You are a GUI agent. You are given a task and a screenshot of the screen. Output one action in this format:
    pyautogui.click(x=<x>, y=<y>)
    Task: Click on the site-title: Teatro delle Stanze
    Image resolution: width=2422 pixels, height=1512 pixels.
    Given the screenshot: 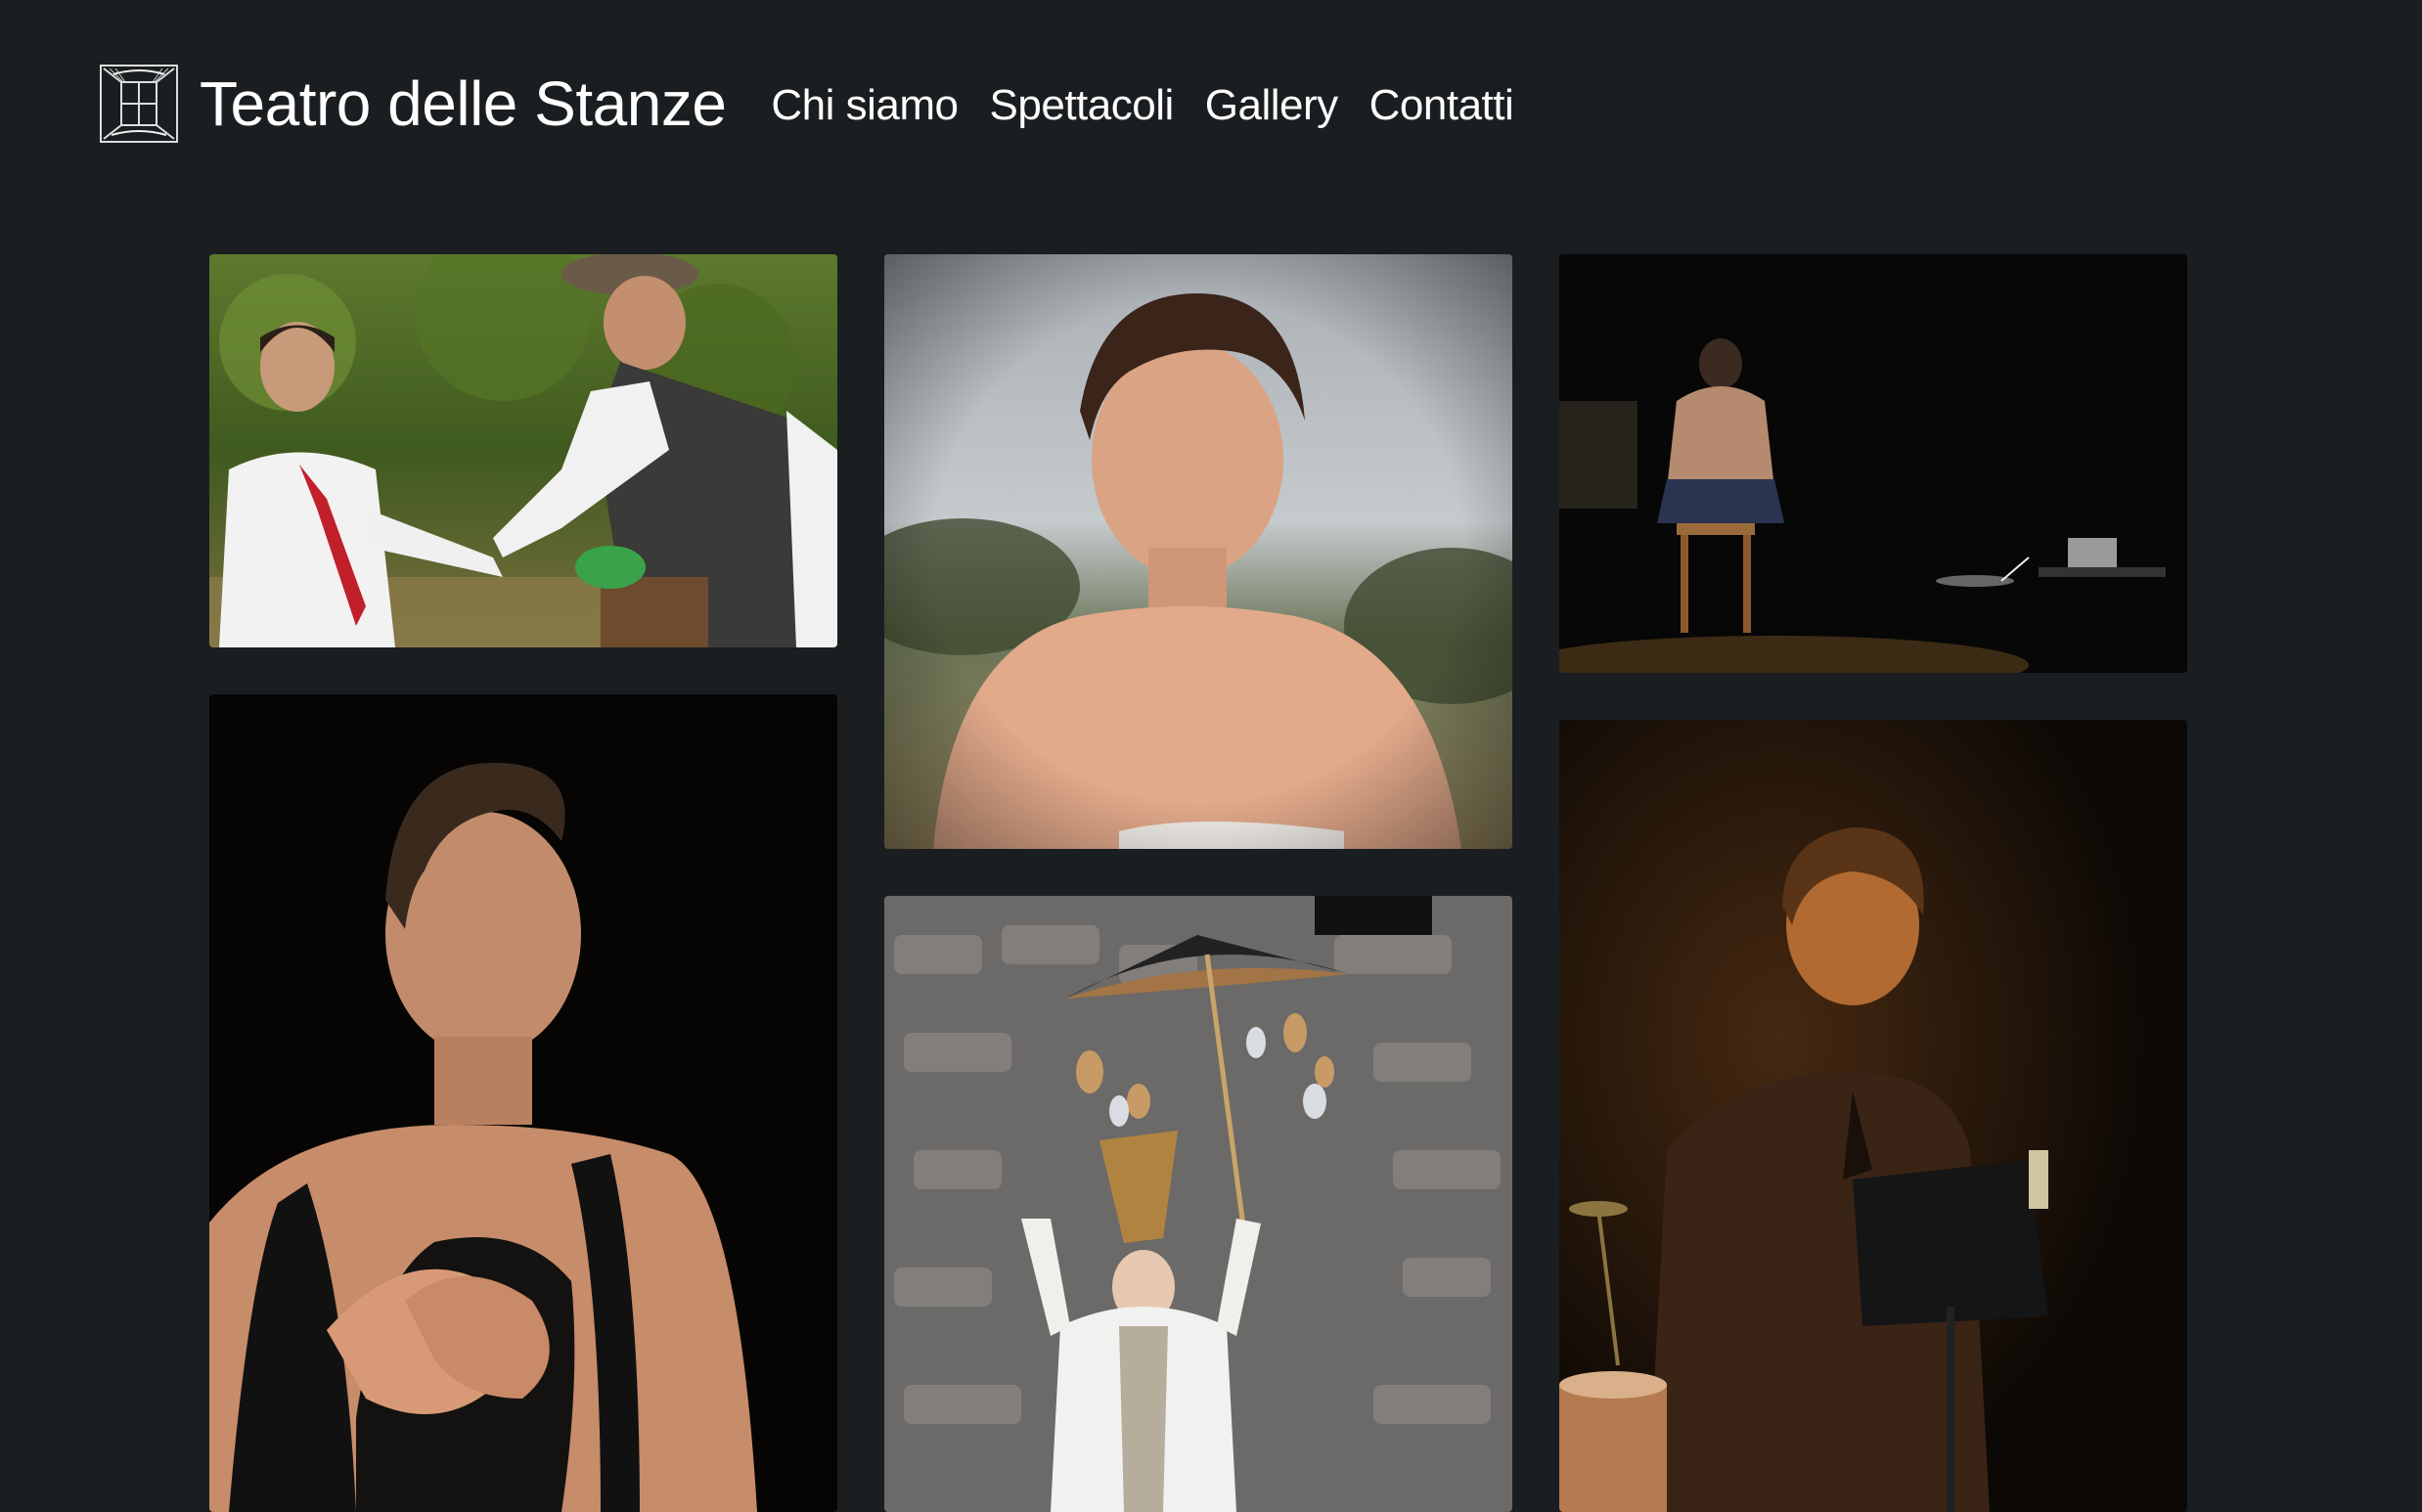 What is the action you would take?
    pyautogui.click(x=463, y=104)
    